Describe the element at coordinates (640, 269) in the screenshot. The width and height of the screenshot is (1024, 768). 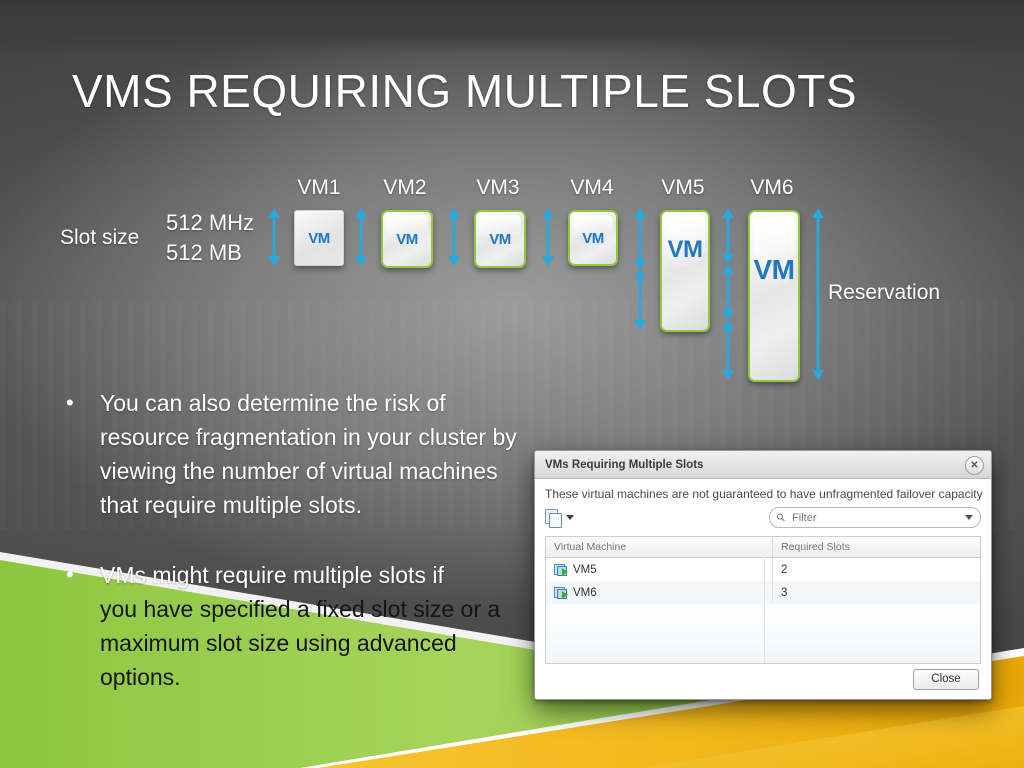
I see `slot-arrow-vm5` at that location.